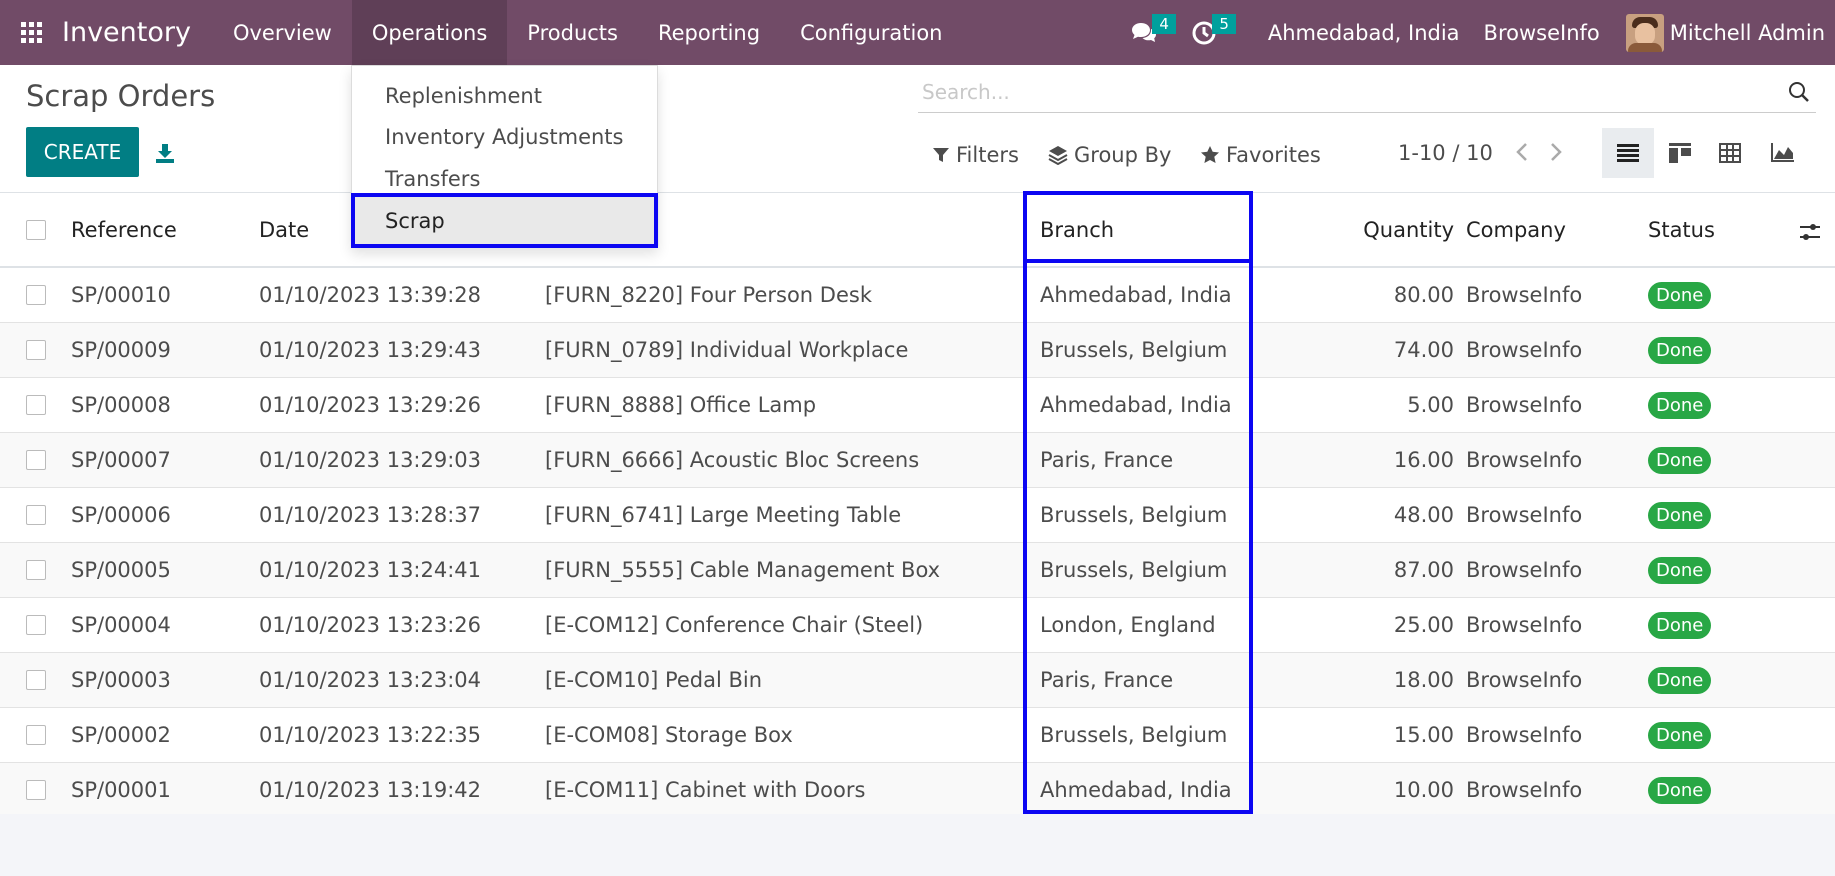 This screenshot has height=876, width=1835. What do you see at coordinates (121, 570) in the screenshot?
I see `cell-reference: SP/00005` at bounding box center [121, 570].